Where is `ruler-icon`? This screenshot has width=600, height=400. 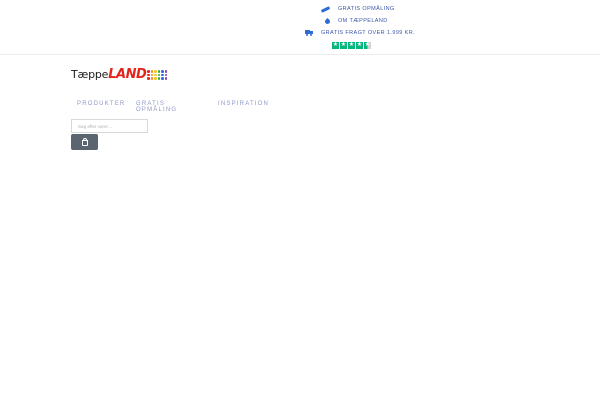
ruler-icon is located at coordinates (325, 9).